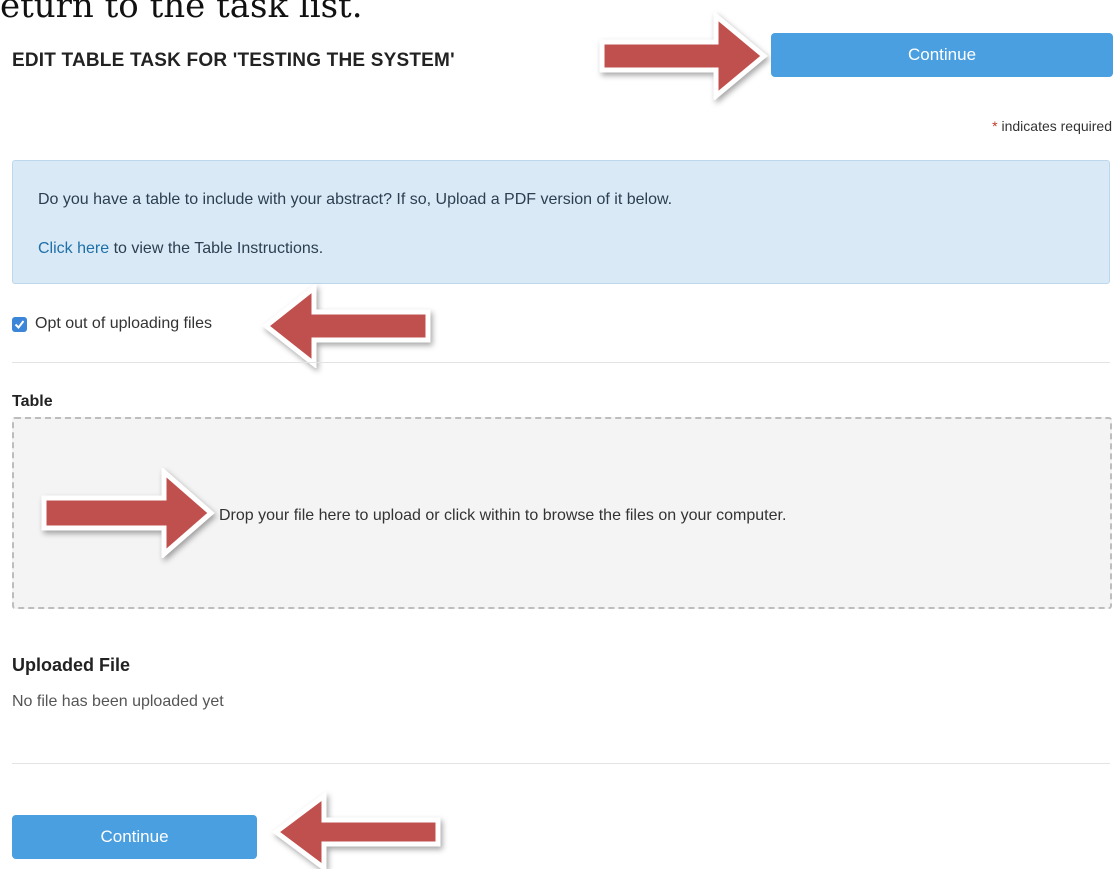  What do you see at coordinates (128, 513) in the screenshot?
I see `annotation-arrow-right-dropzone` at bounding box center [128, 513].